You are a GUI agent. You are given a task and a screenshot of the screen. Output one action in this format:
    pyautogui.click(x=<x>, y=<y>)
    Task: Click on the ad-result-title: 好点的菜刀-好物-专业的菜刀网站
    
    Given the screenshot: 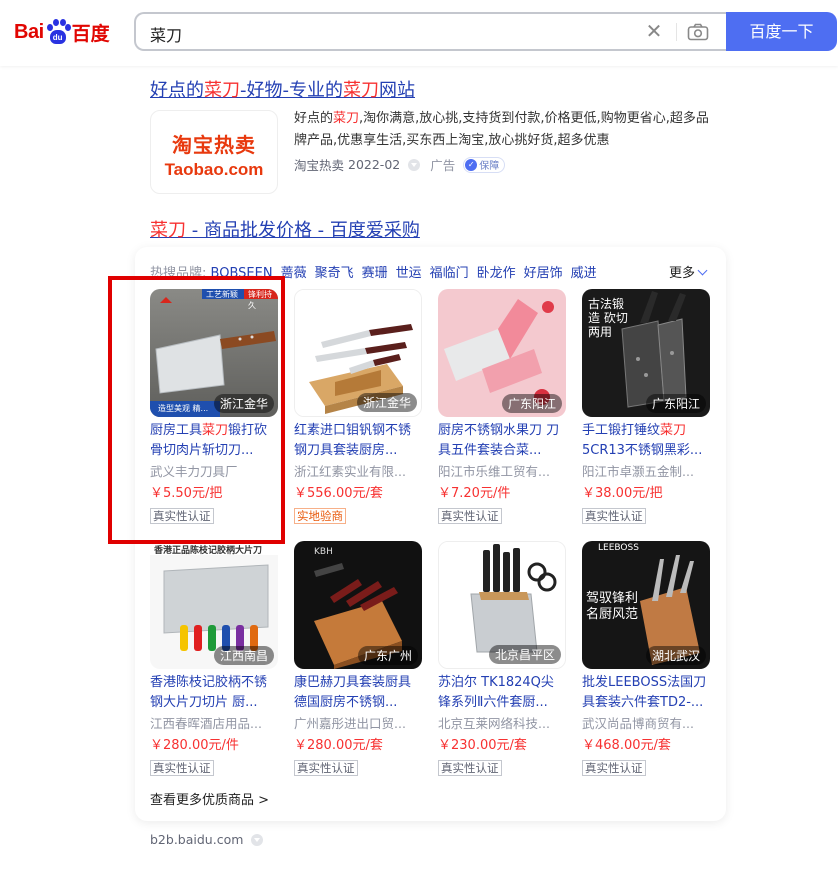 What is the action you would take?
    pyautogui.click(x=282, y=89)
    